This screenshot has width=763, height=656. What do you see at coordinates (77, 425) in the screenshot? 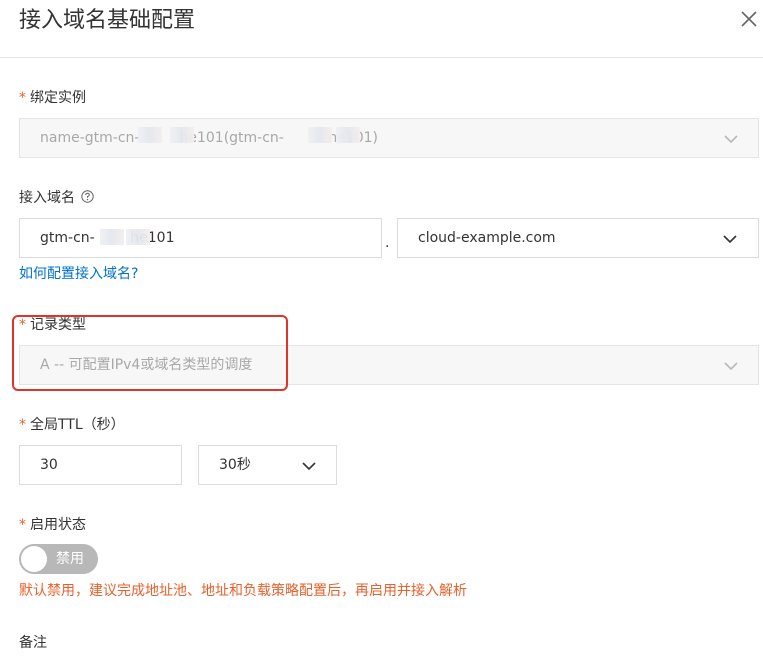
I see `ttl-label-text: 全局TTL（秒）` at bounding box center [77, 425].